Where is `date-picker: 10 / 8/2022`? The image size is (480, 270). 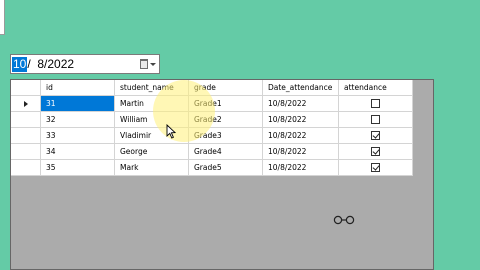 date-picker: 10 / 8/2022 is located at coordinates (85, 64).